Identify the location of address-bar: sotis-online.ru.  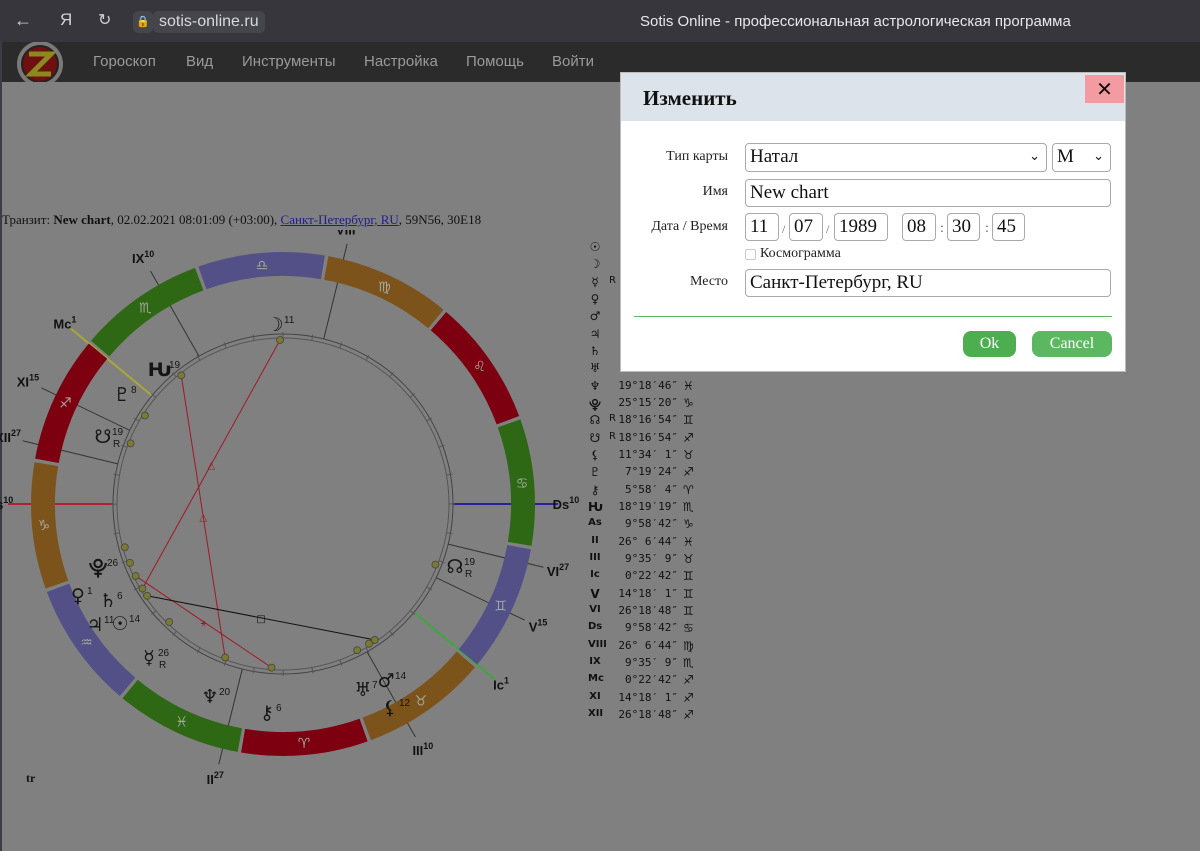
(209, 22).